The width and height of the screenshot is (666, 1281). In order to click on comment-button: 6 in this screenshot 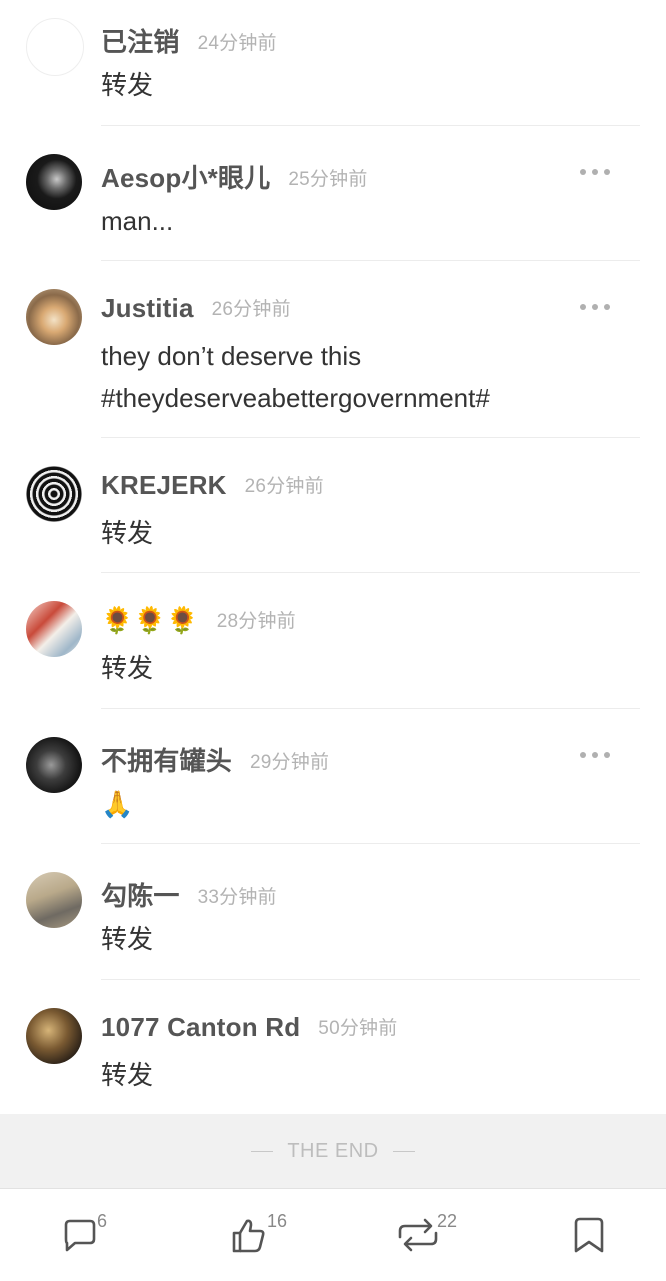, I will do `click(90, 1233)`.